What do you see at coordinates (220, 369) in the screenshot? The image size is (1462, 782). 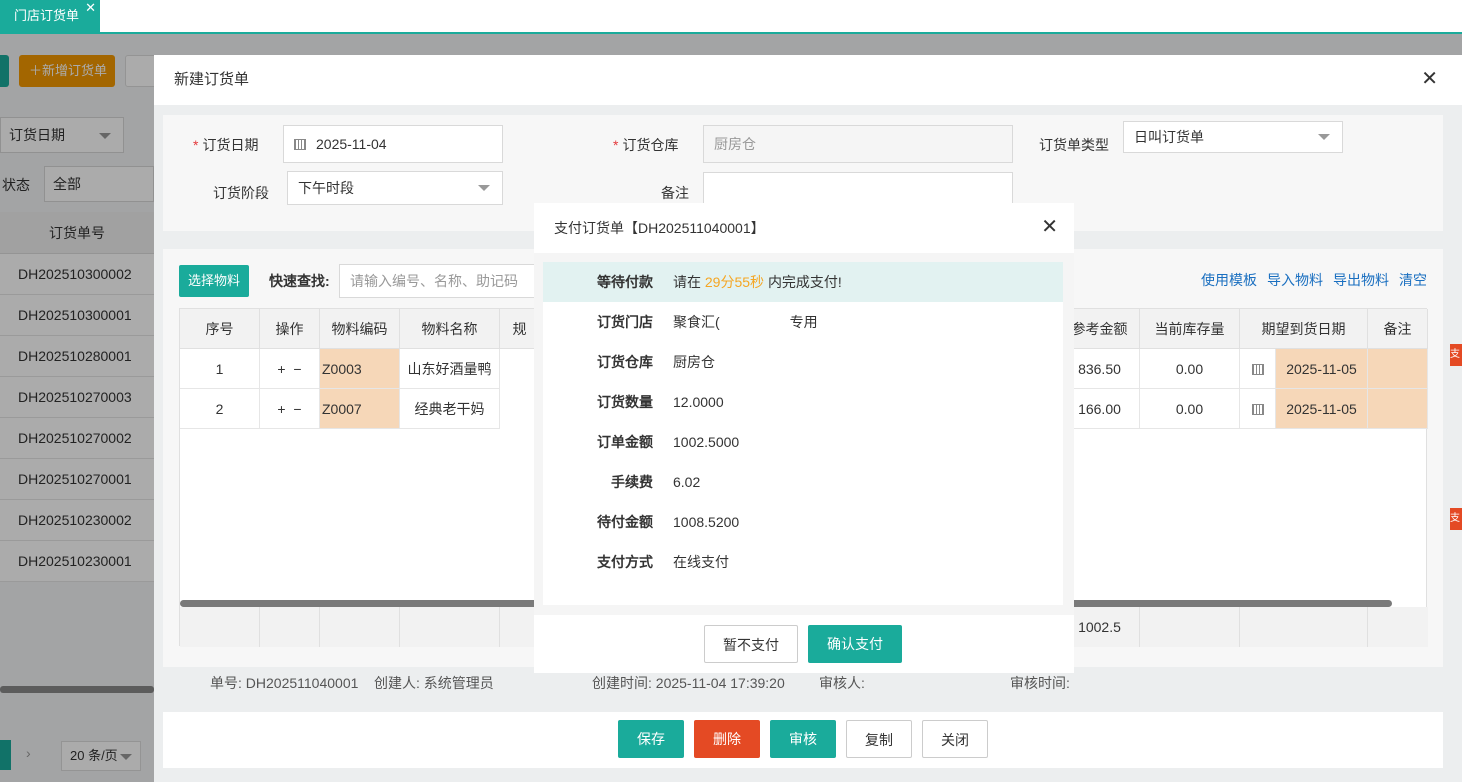 I see `row1-seq: 1` at bounding box center [220, 369].